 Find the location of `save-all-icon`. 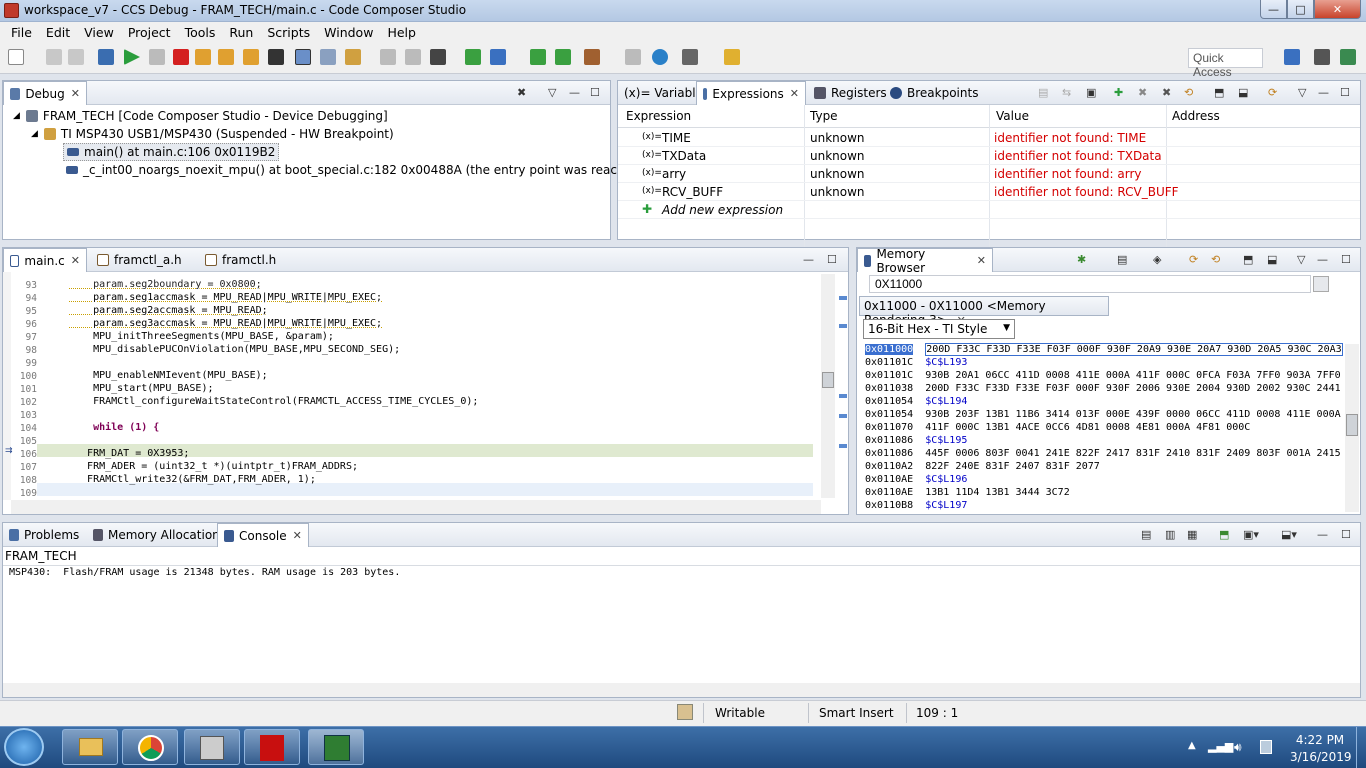

save-all-icon is located at coordinates (76, 57).